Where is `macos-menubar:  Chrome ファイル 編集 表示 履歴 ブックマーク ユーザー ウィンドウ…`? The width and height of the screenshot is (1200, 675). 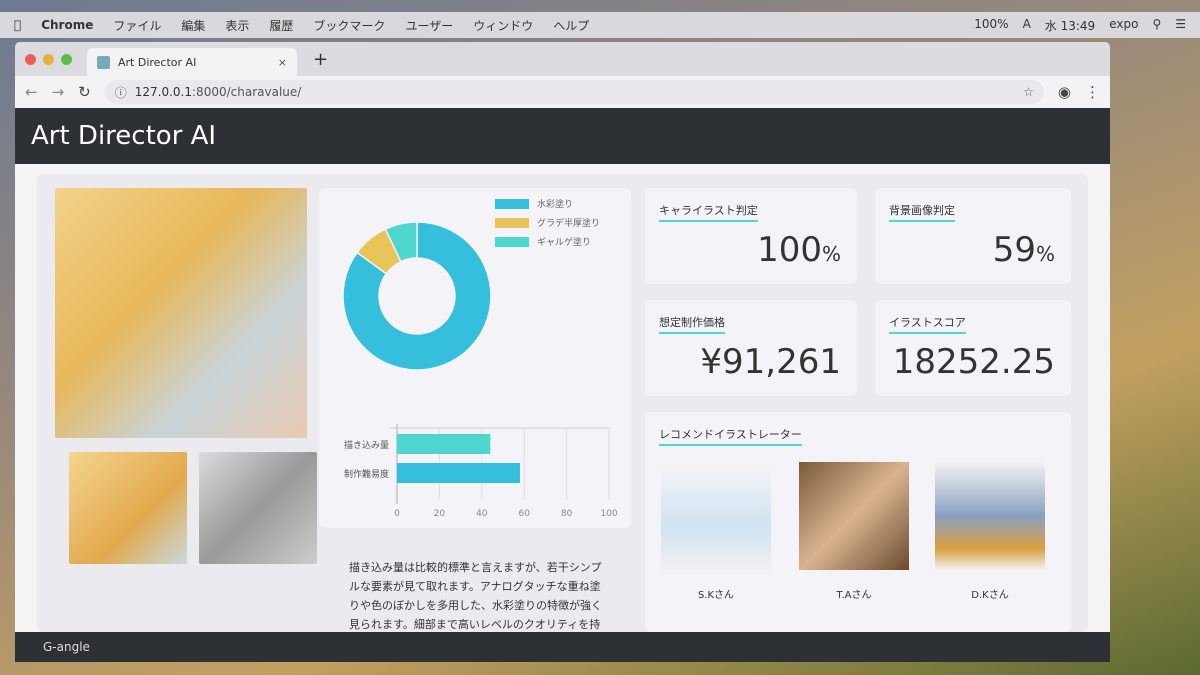 macos-menubar:  Chrome ファイル 編集 表示 履歴 ブックマーク ユーザー ウィンドウ… is located at coordinates (600, 25).